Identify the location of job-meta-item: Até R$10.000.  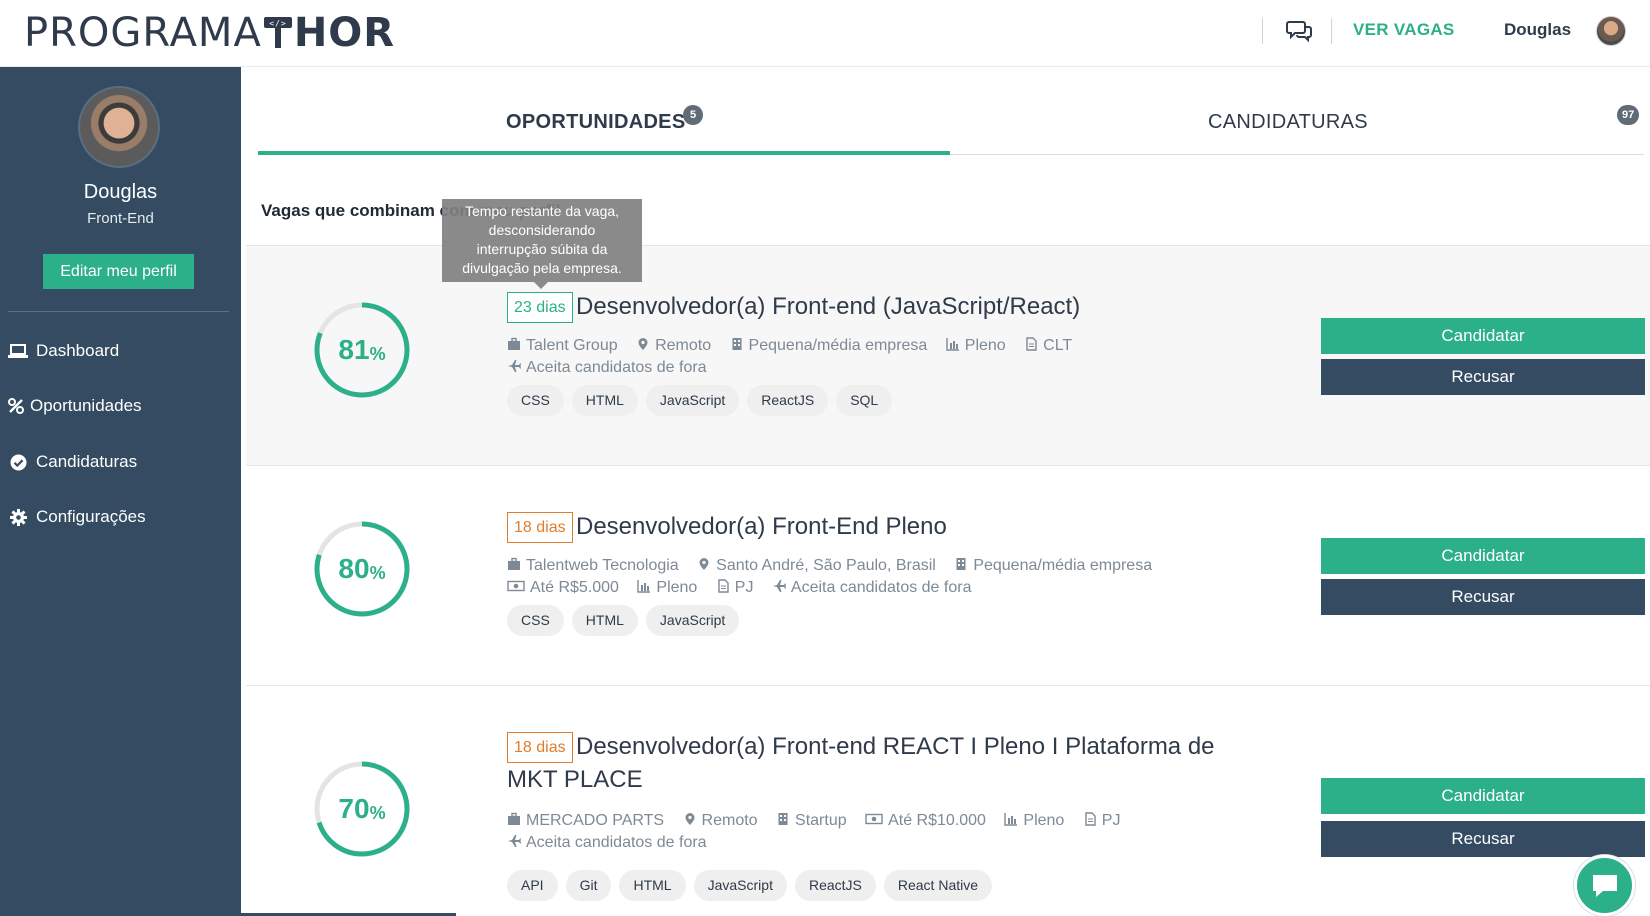
(925, 820).